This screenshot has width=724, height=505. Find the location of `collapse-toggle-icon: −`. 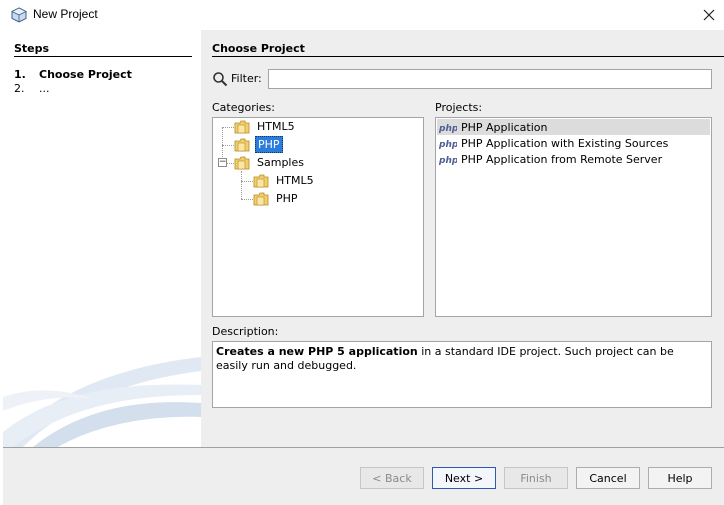

collapse-toggle-icon: − is located at coordinates (222, 162).